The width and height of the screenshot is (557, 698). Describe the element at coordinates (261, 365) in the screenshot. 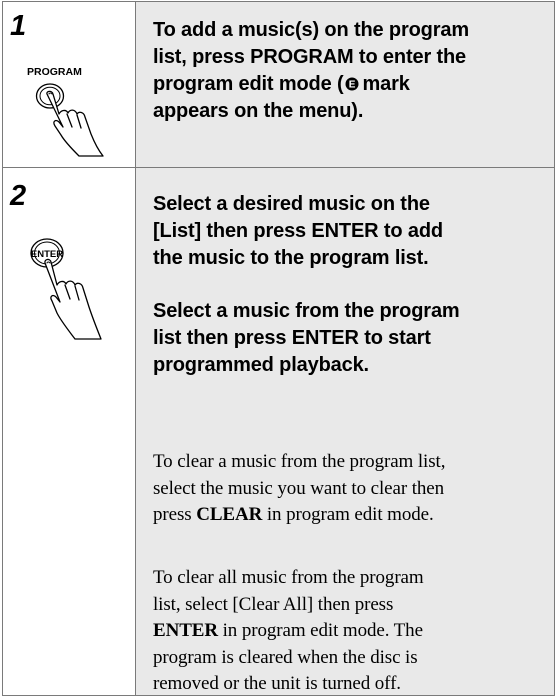

I see `step-2b-line-3: programmed playback.` at that location.